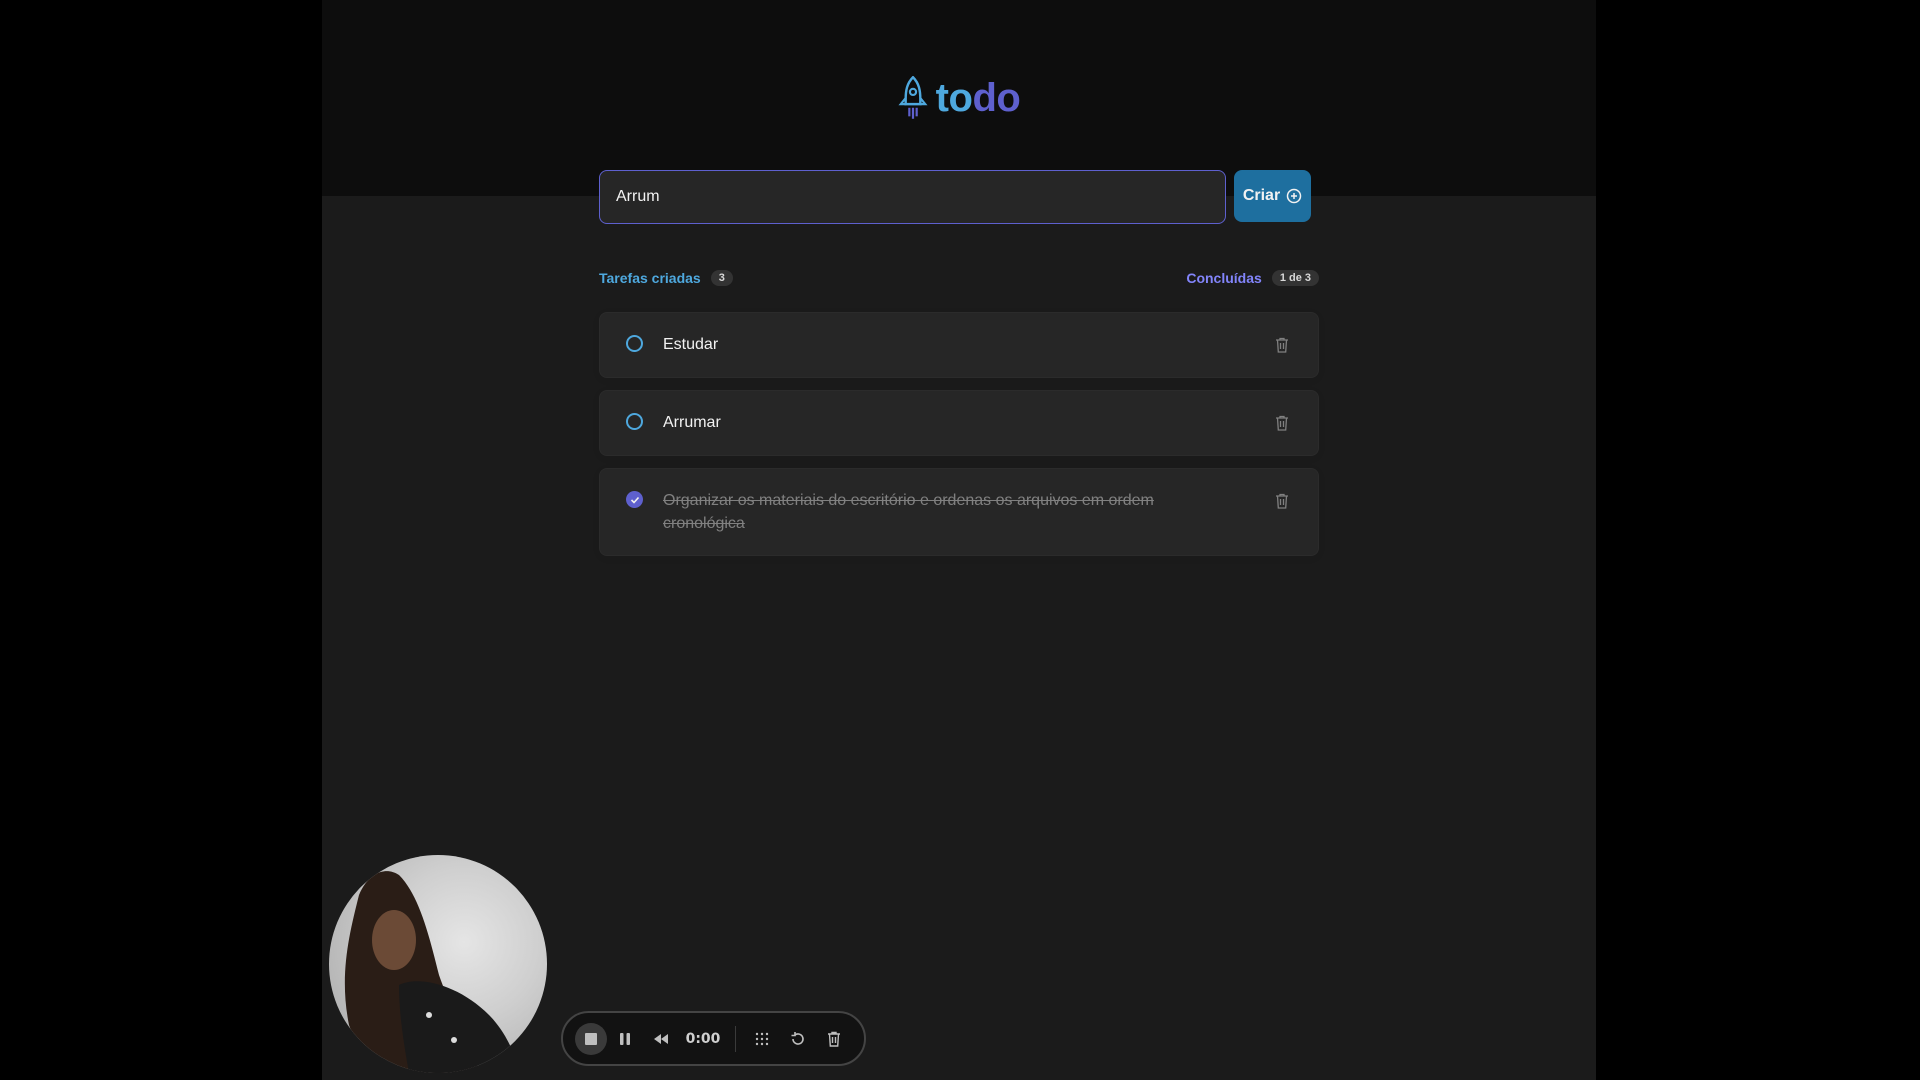 The image size is (1920, 1080). I want to click on done-label: Concluídas, so click(1224, 278).